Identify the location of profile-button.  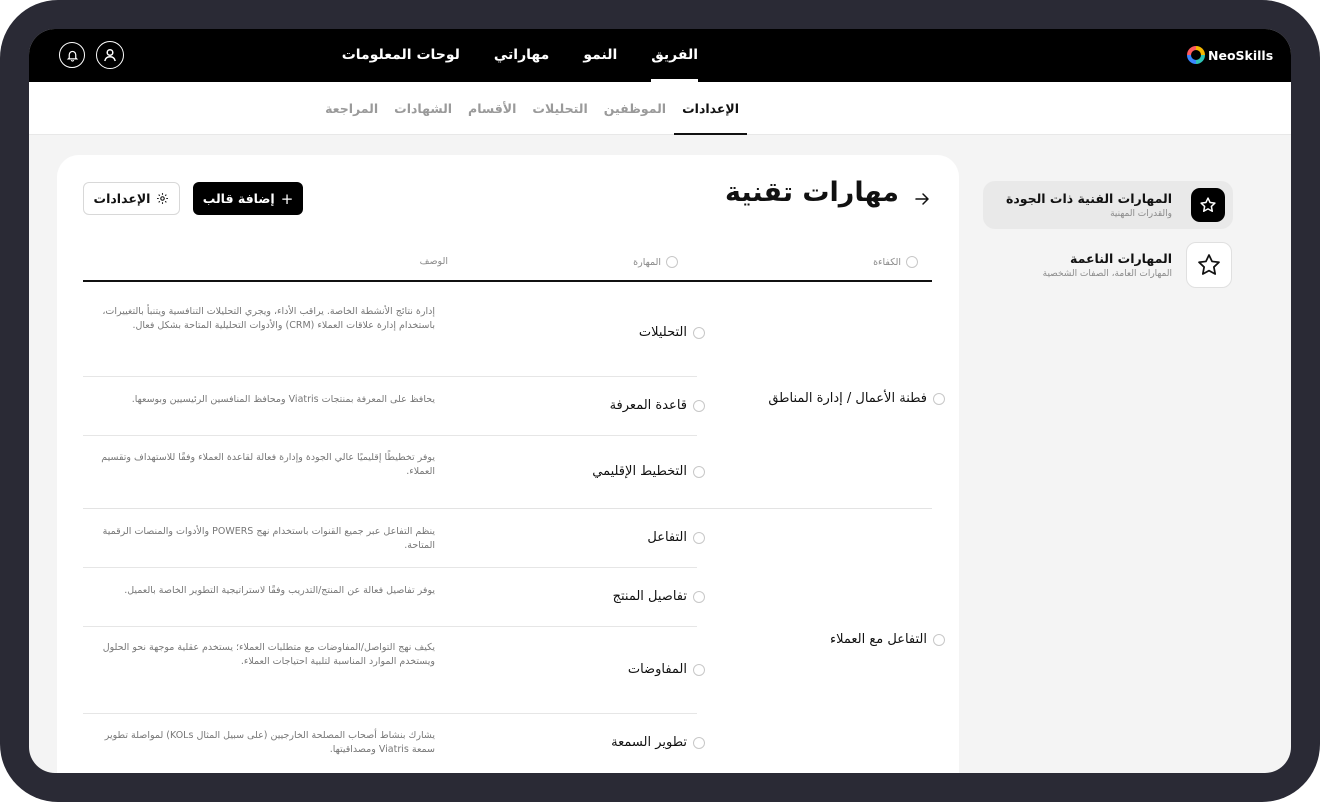
(110, 55).